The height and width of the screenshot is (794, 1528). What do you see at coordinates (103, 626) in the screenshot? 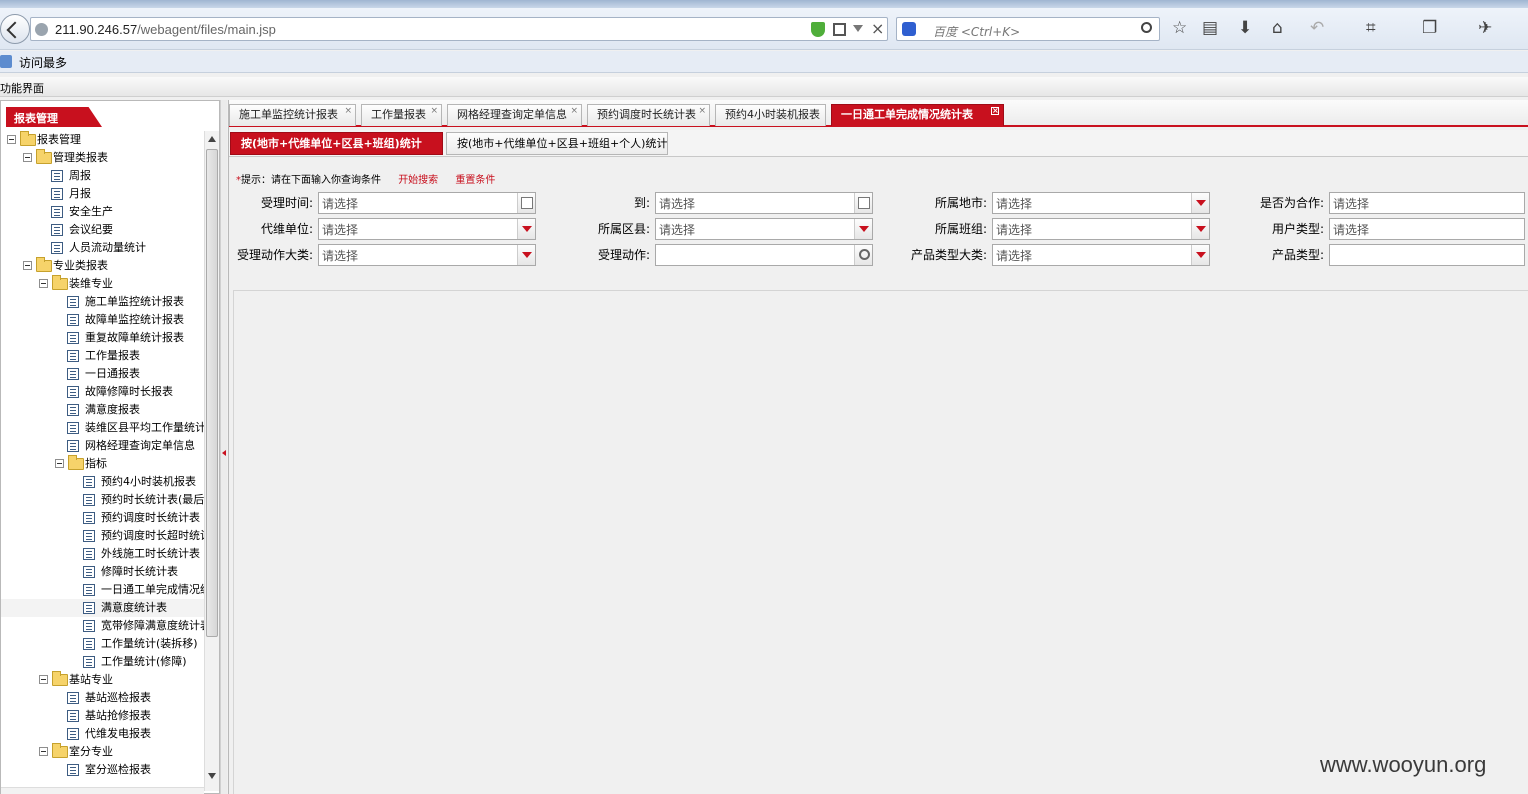
I see `tree-item: 宽带修障满意度统计表` at bounding box center [103, 626].